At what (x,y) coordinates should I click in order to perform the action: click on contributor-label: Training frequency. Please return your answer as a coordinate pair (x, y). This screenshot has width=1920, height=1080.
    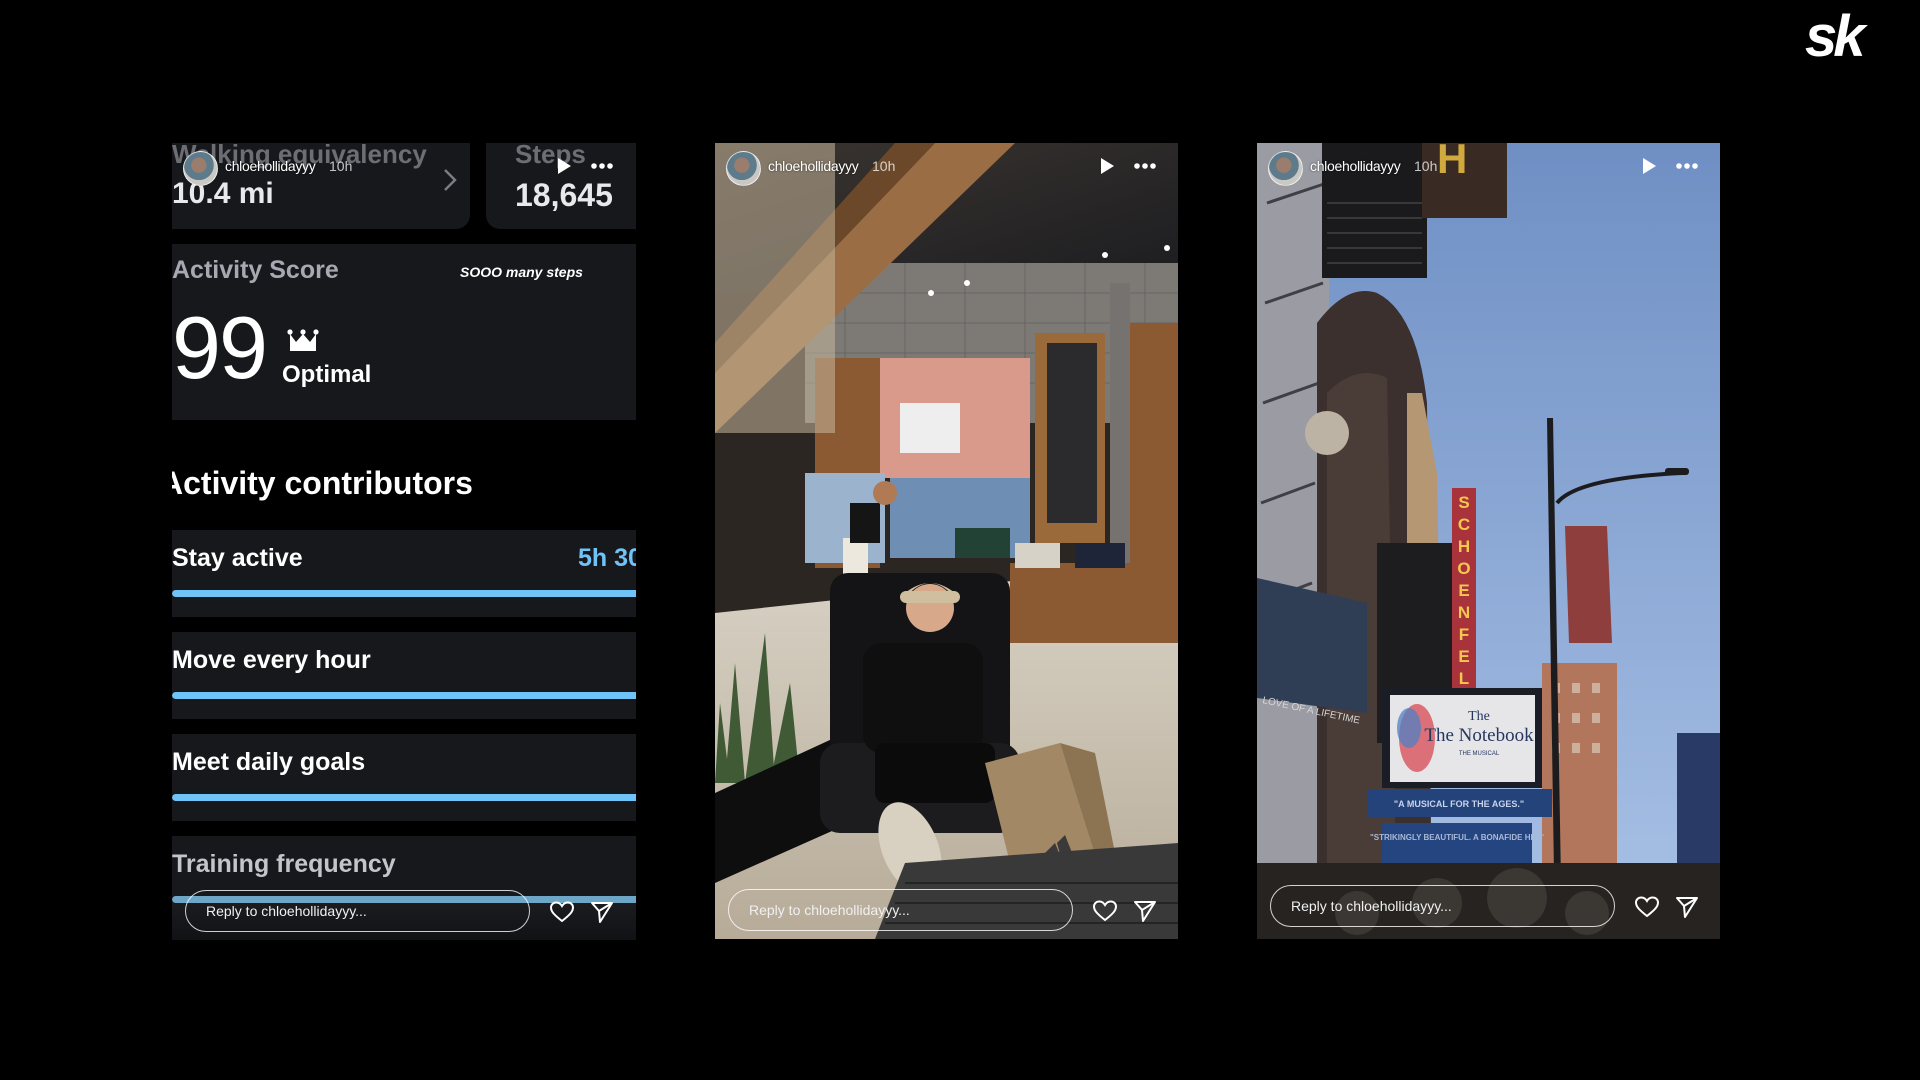
    Looking at the image, I should click on (284, 864).